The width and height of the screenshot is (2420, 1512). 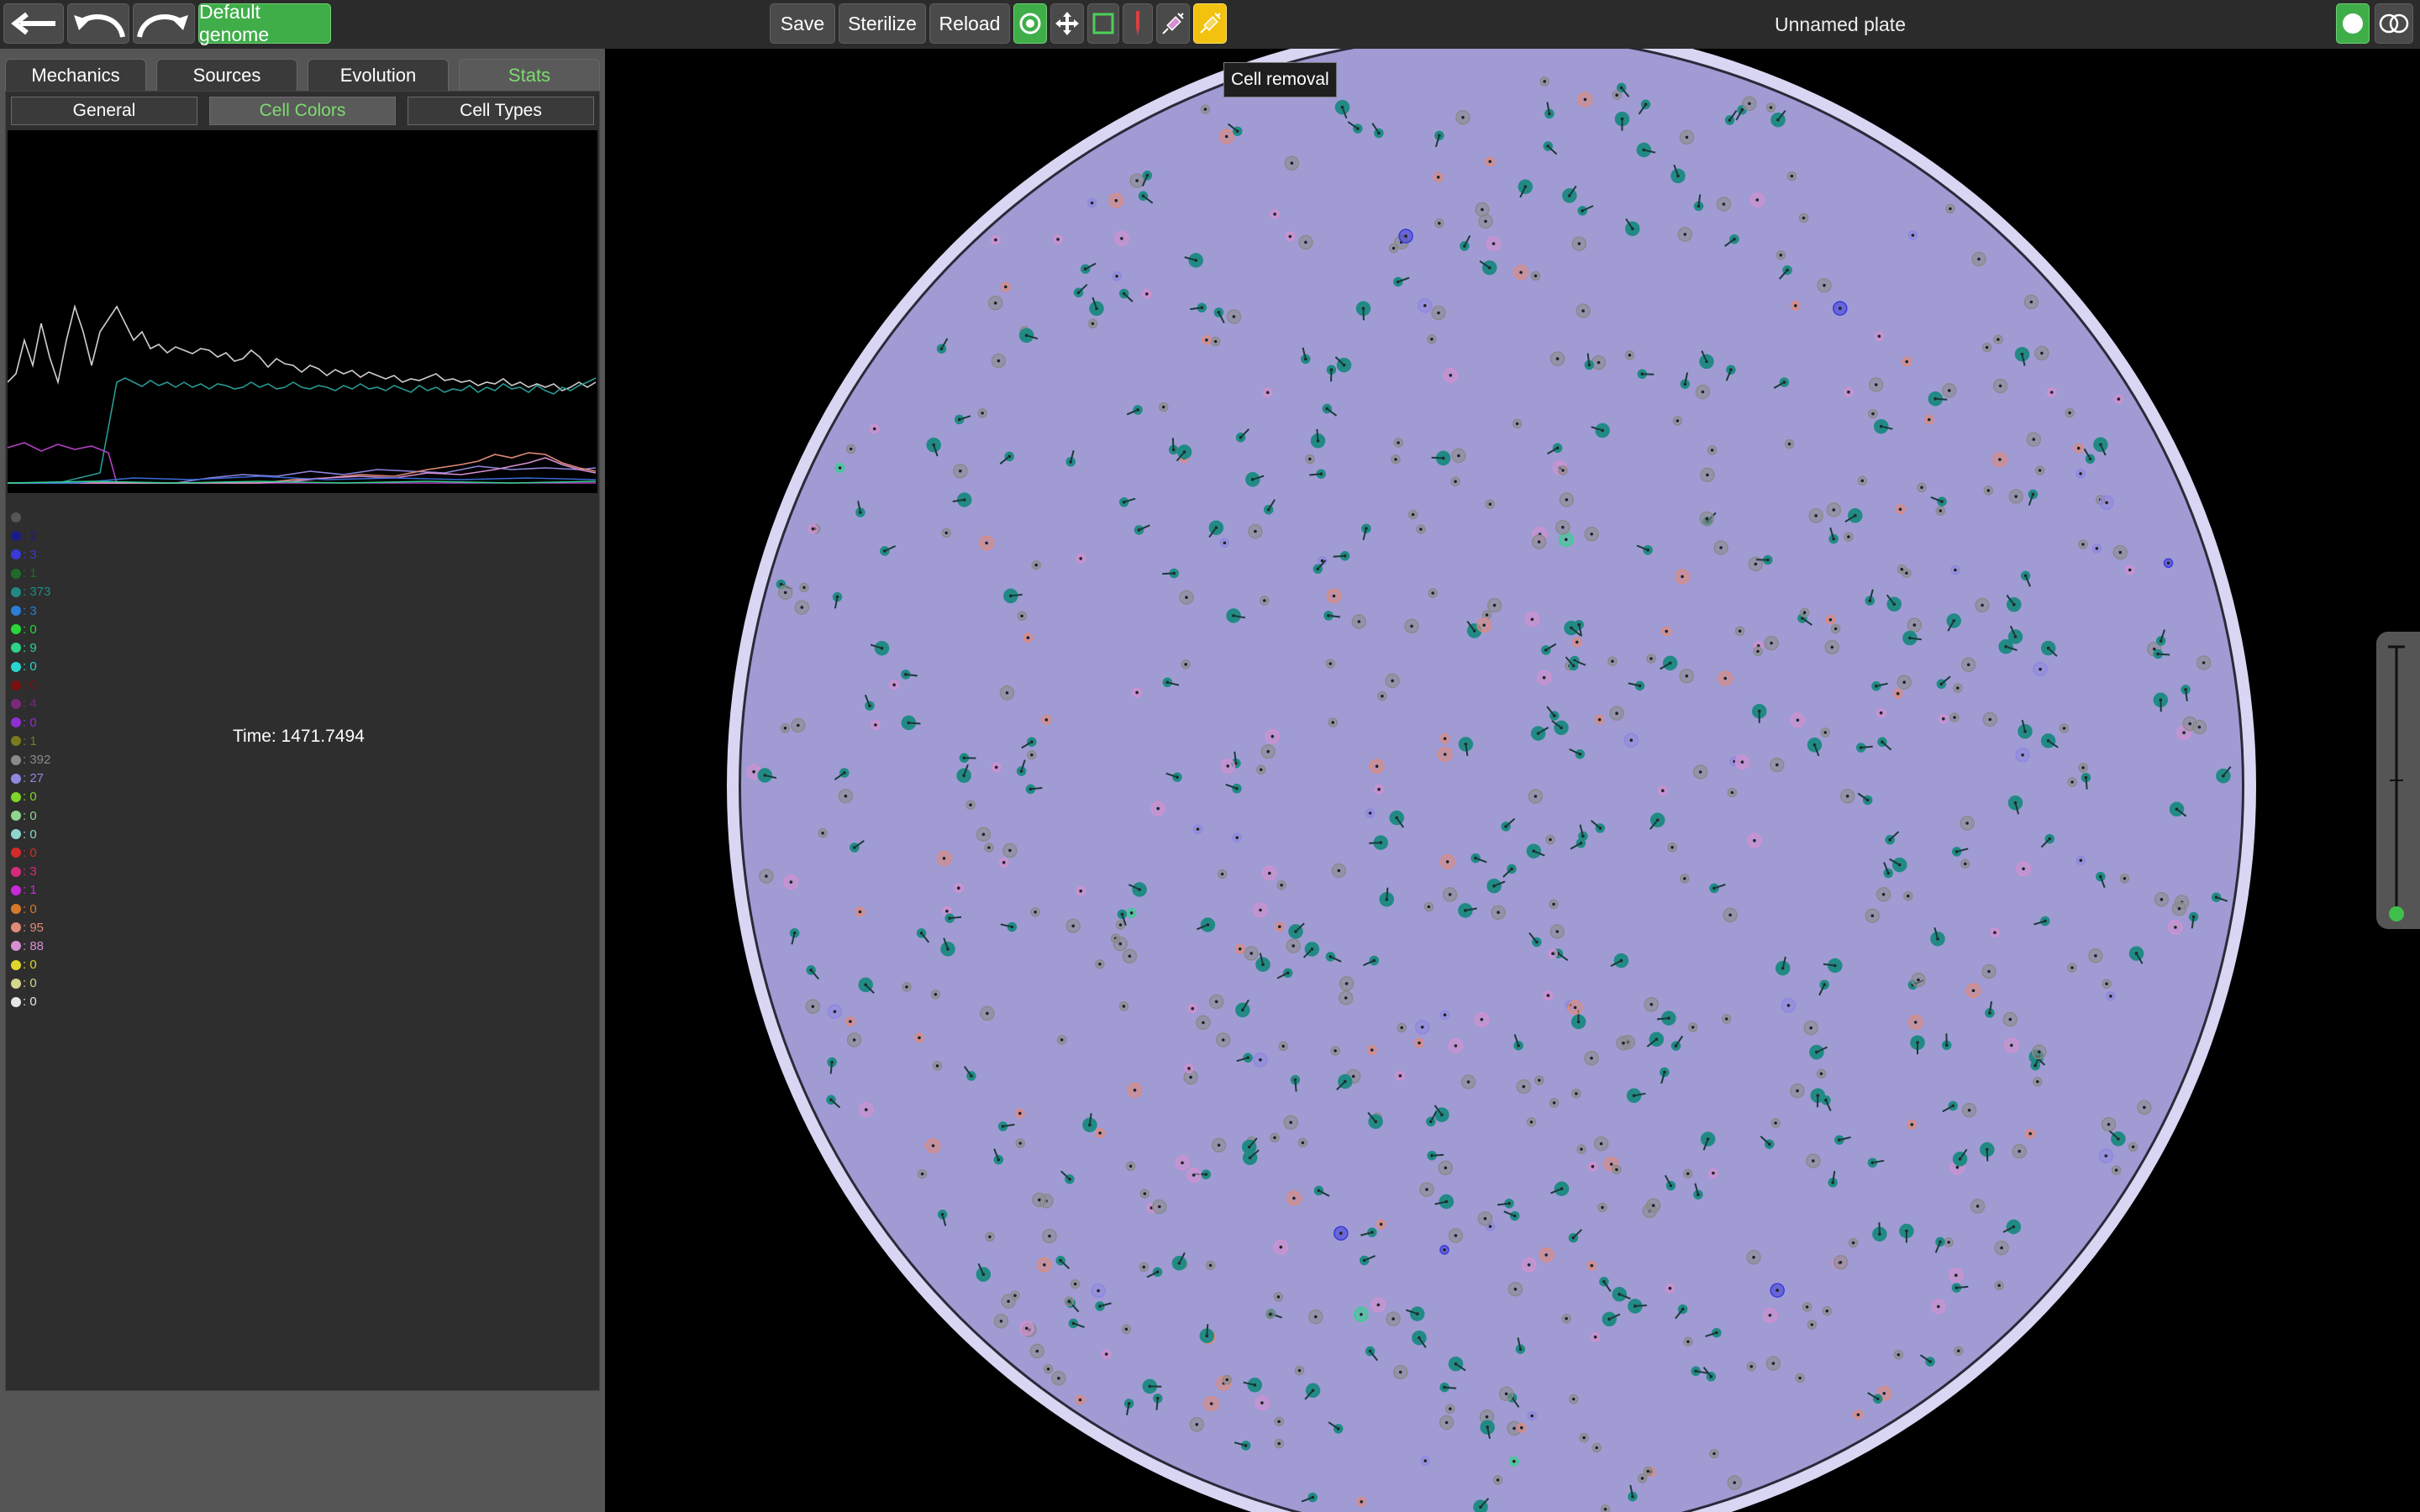 What do you see at coordinates (302, 111) in the screenshot?
I see `subtab-cell-colors: Cell Colors` at bounding box center [302, 111].